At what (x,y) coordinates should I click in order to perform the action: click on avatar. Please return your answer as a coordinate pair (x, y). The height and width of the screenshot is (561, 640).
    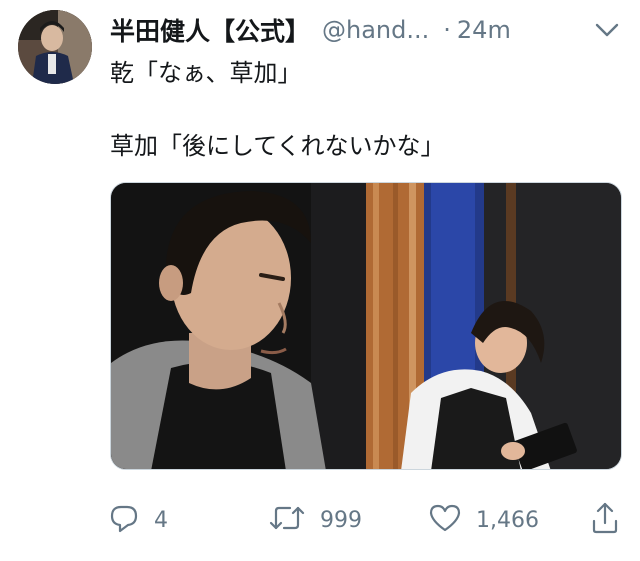
    Looking at the image, I should click on (55, 47).